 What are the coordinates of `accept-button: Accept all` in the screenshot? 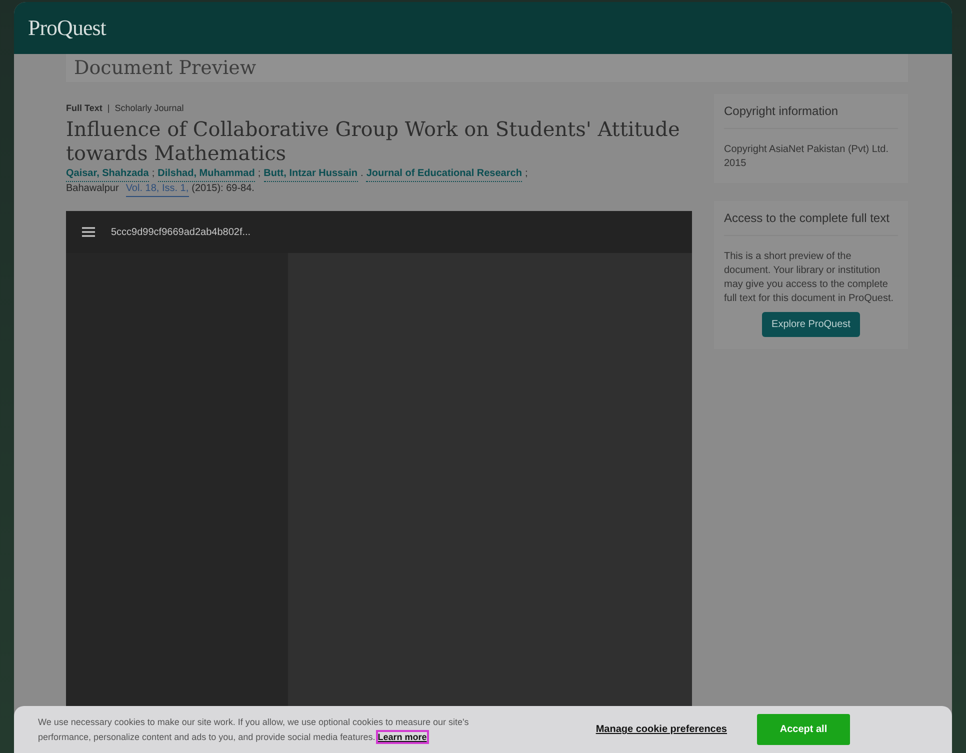 It's located at (803, 729).